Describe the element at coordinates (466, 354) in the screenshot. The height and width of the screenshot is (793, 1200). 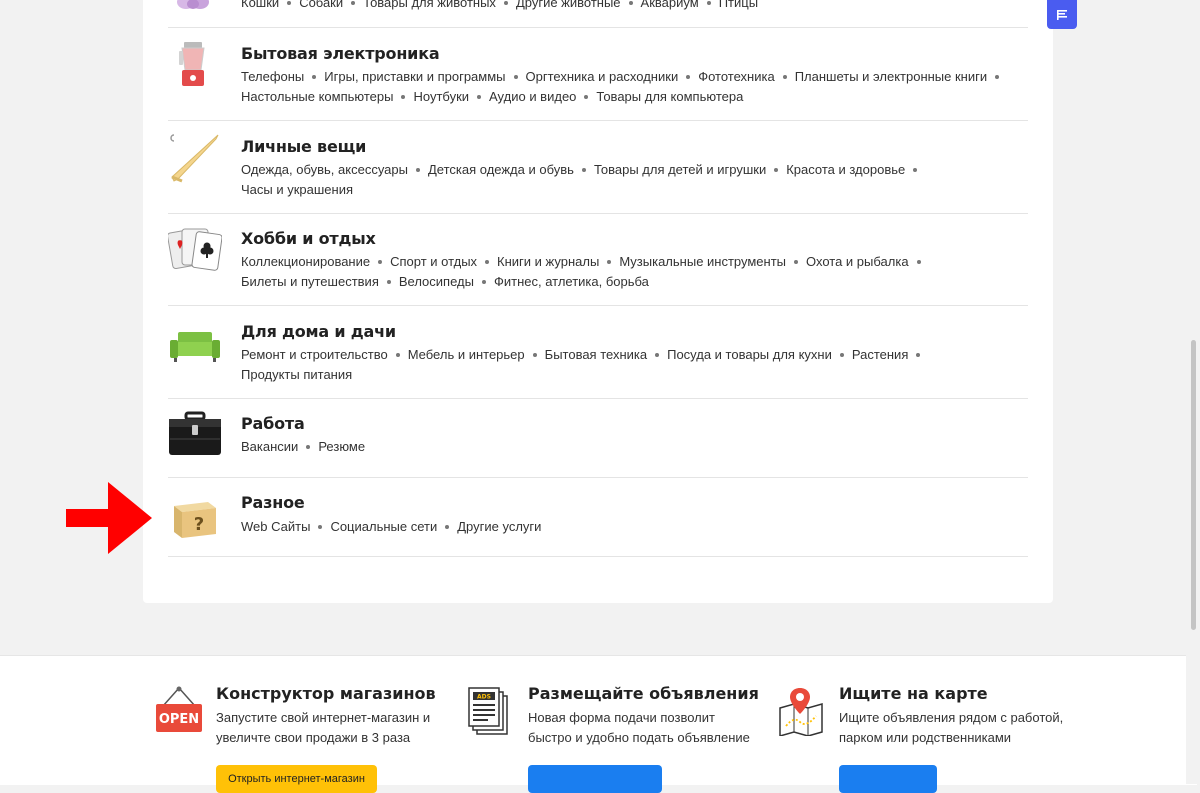
I see `subcategory-link: Мебель и интерьер` at that location.